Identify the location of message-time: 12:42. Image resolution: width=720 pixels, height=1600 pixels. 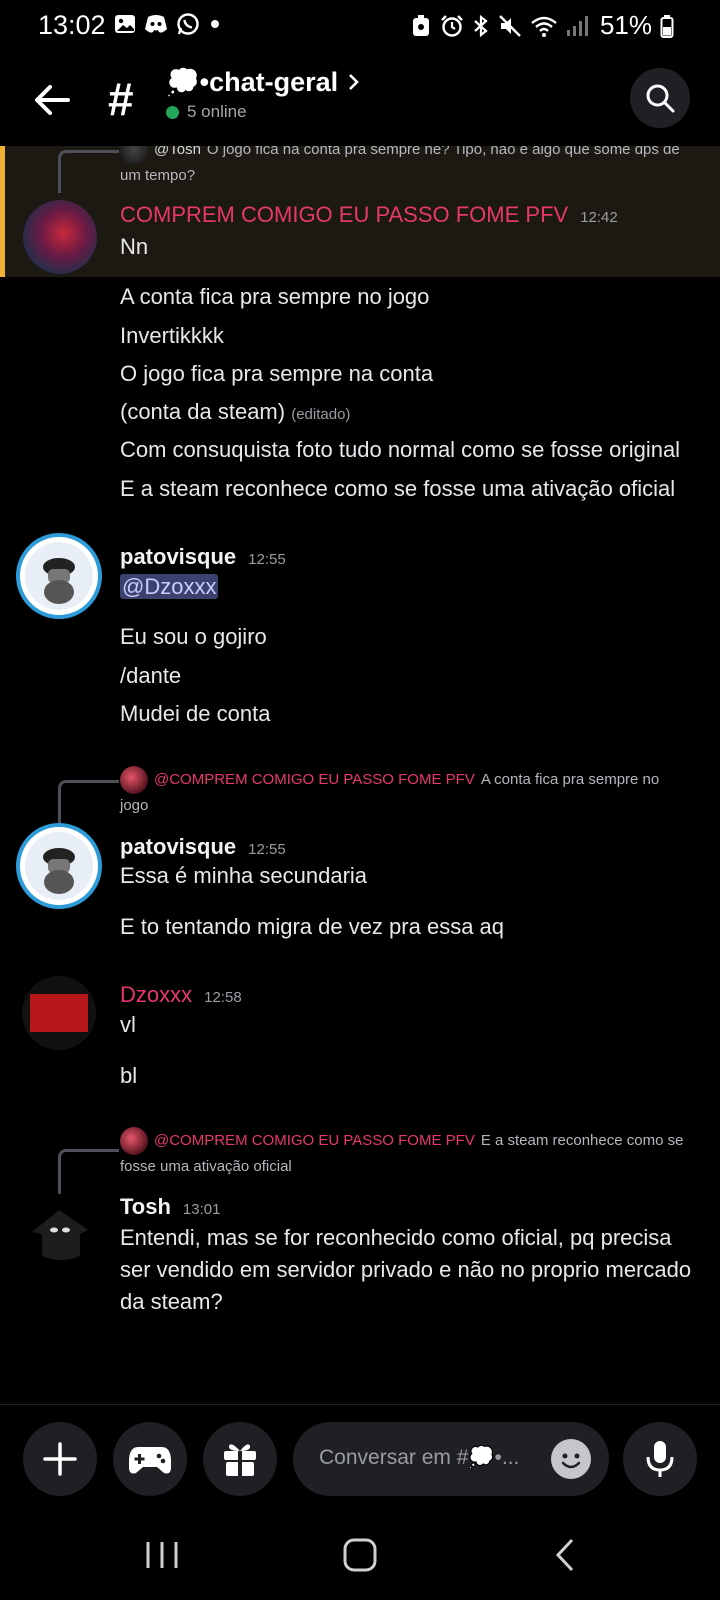
(599, 217).